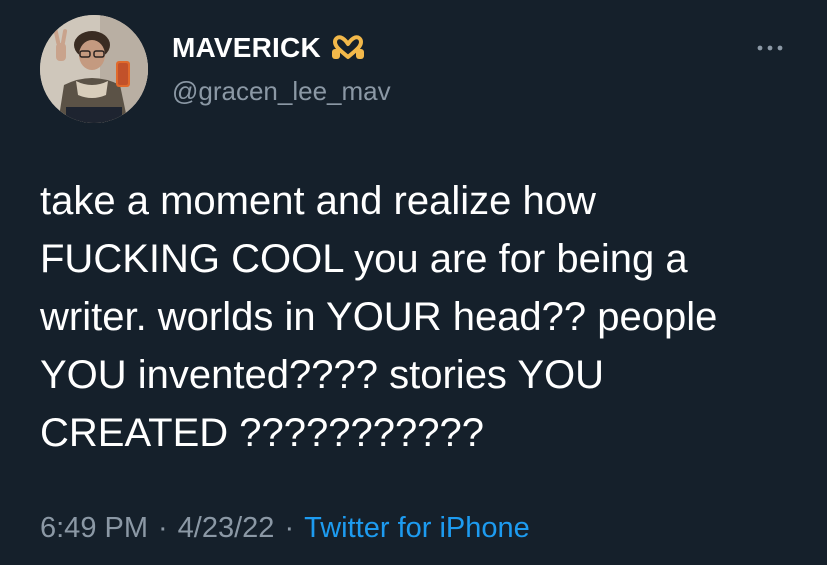  I want to click on tweet-text-line: take a moment and realize how, so click(318, 201).